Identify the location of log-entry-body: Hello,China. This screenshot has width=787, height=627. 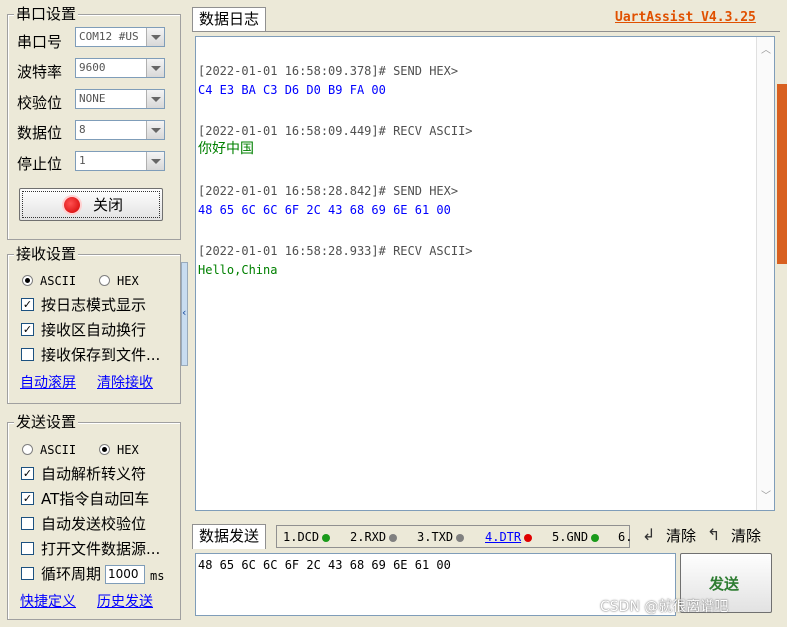
(238, 270).